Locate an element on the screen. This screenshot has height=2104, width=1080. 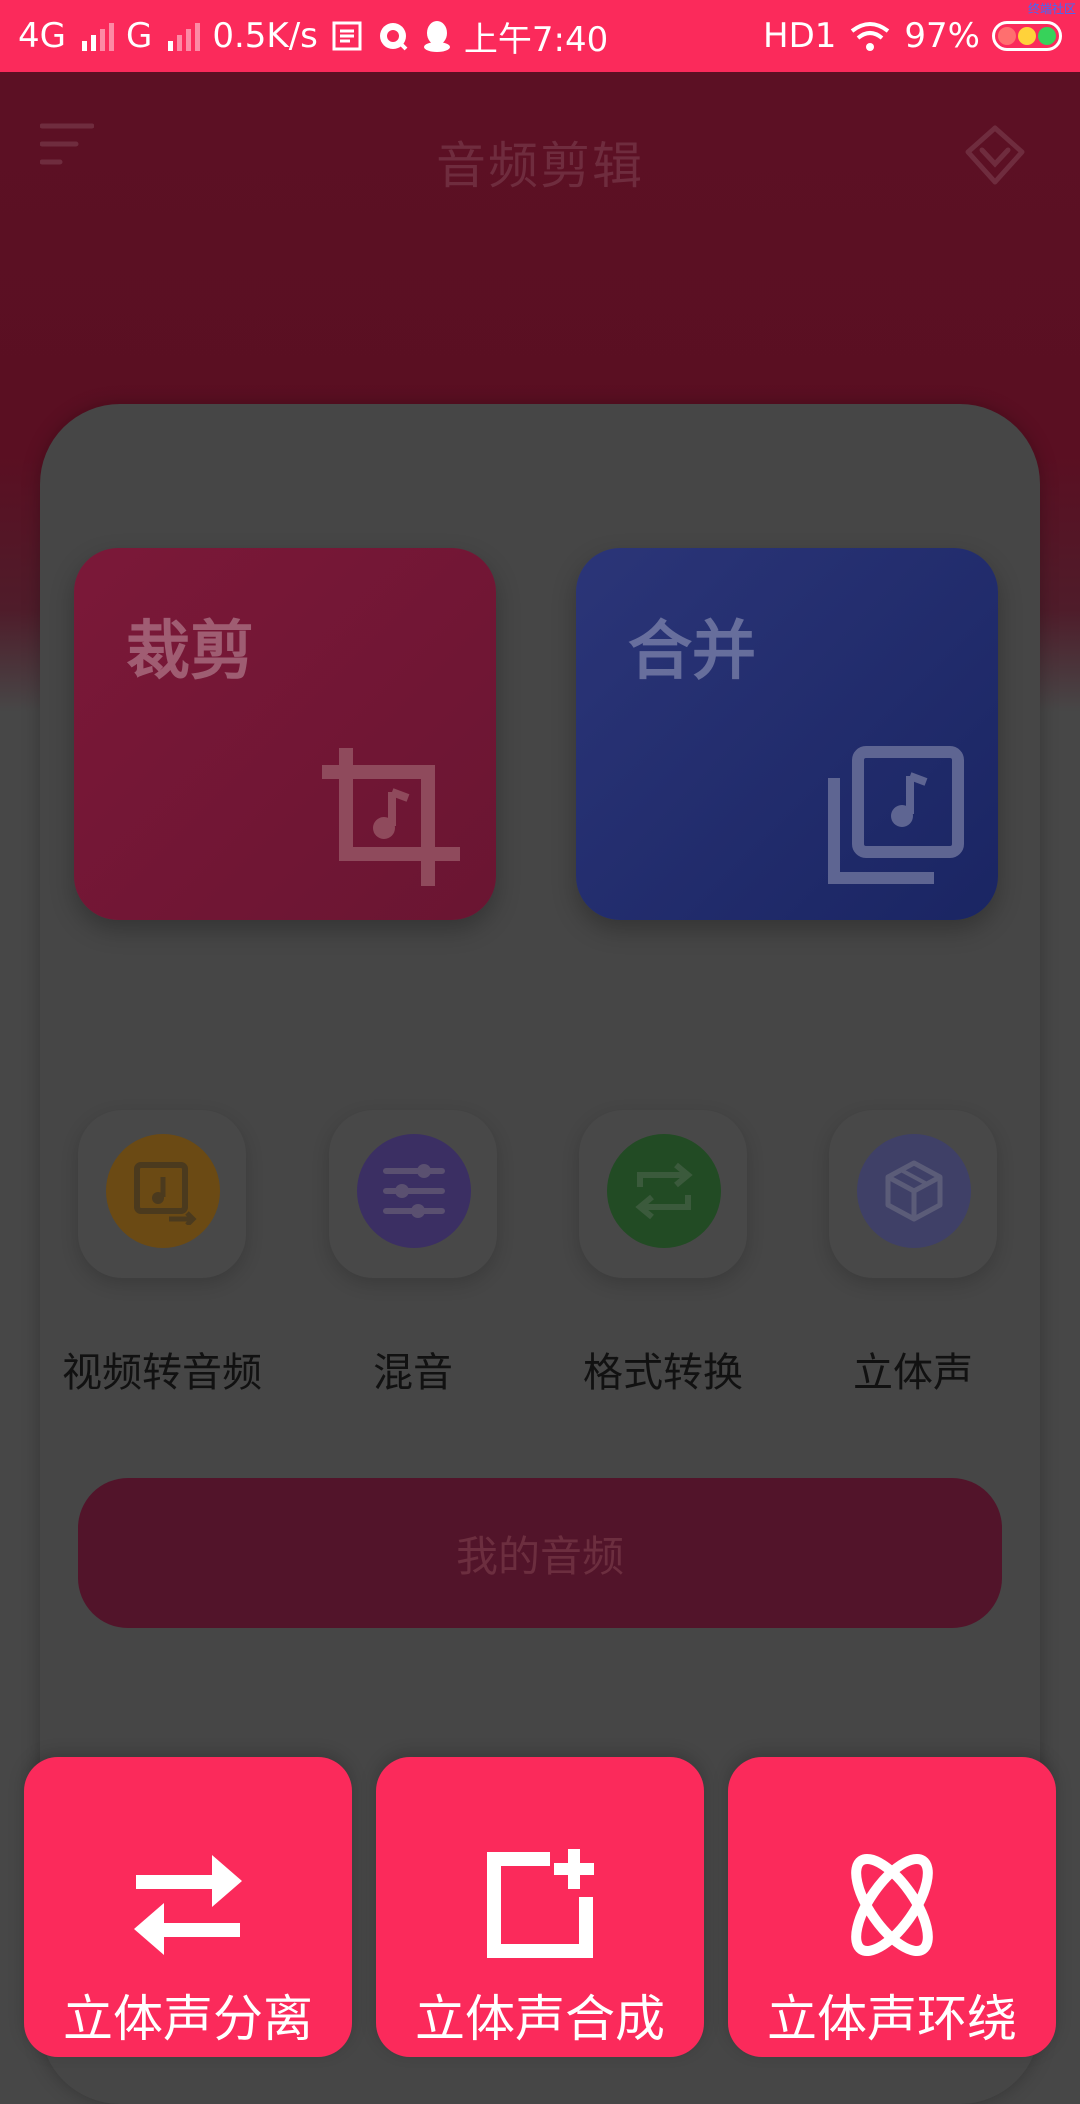
browser-icon is located at coordinates (393, 37).